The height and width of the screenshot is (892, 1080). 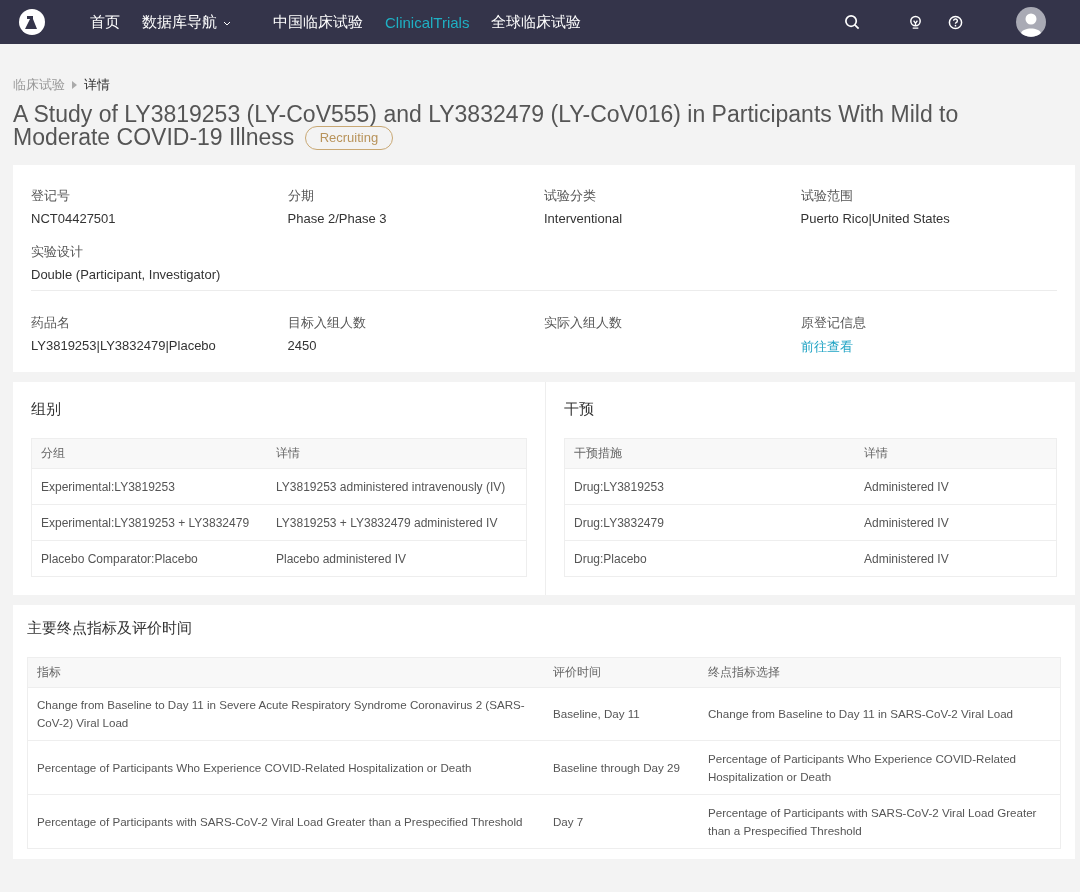 I want to click on section-title: 干预, so click(x=579, y=409).